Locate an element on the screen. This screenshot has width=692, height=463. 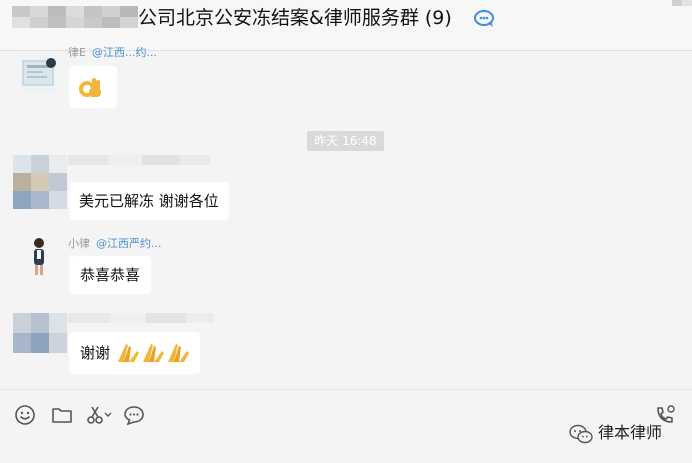
group-chat-icon is located at coordinates (485, 18).